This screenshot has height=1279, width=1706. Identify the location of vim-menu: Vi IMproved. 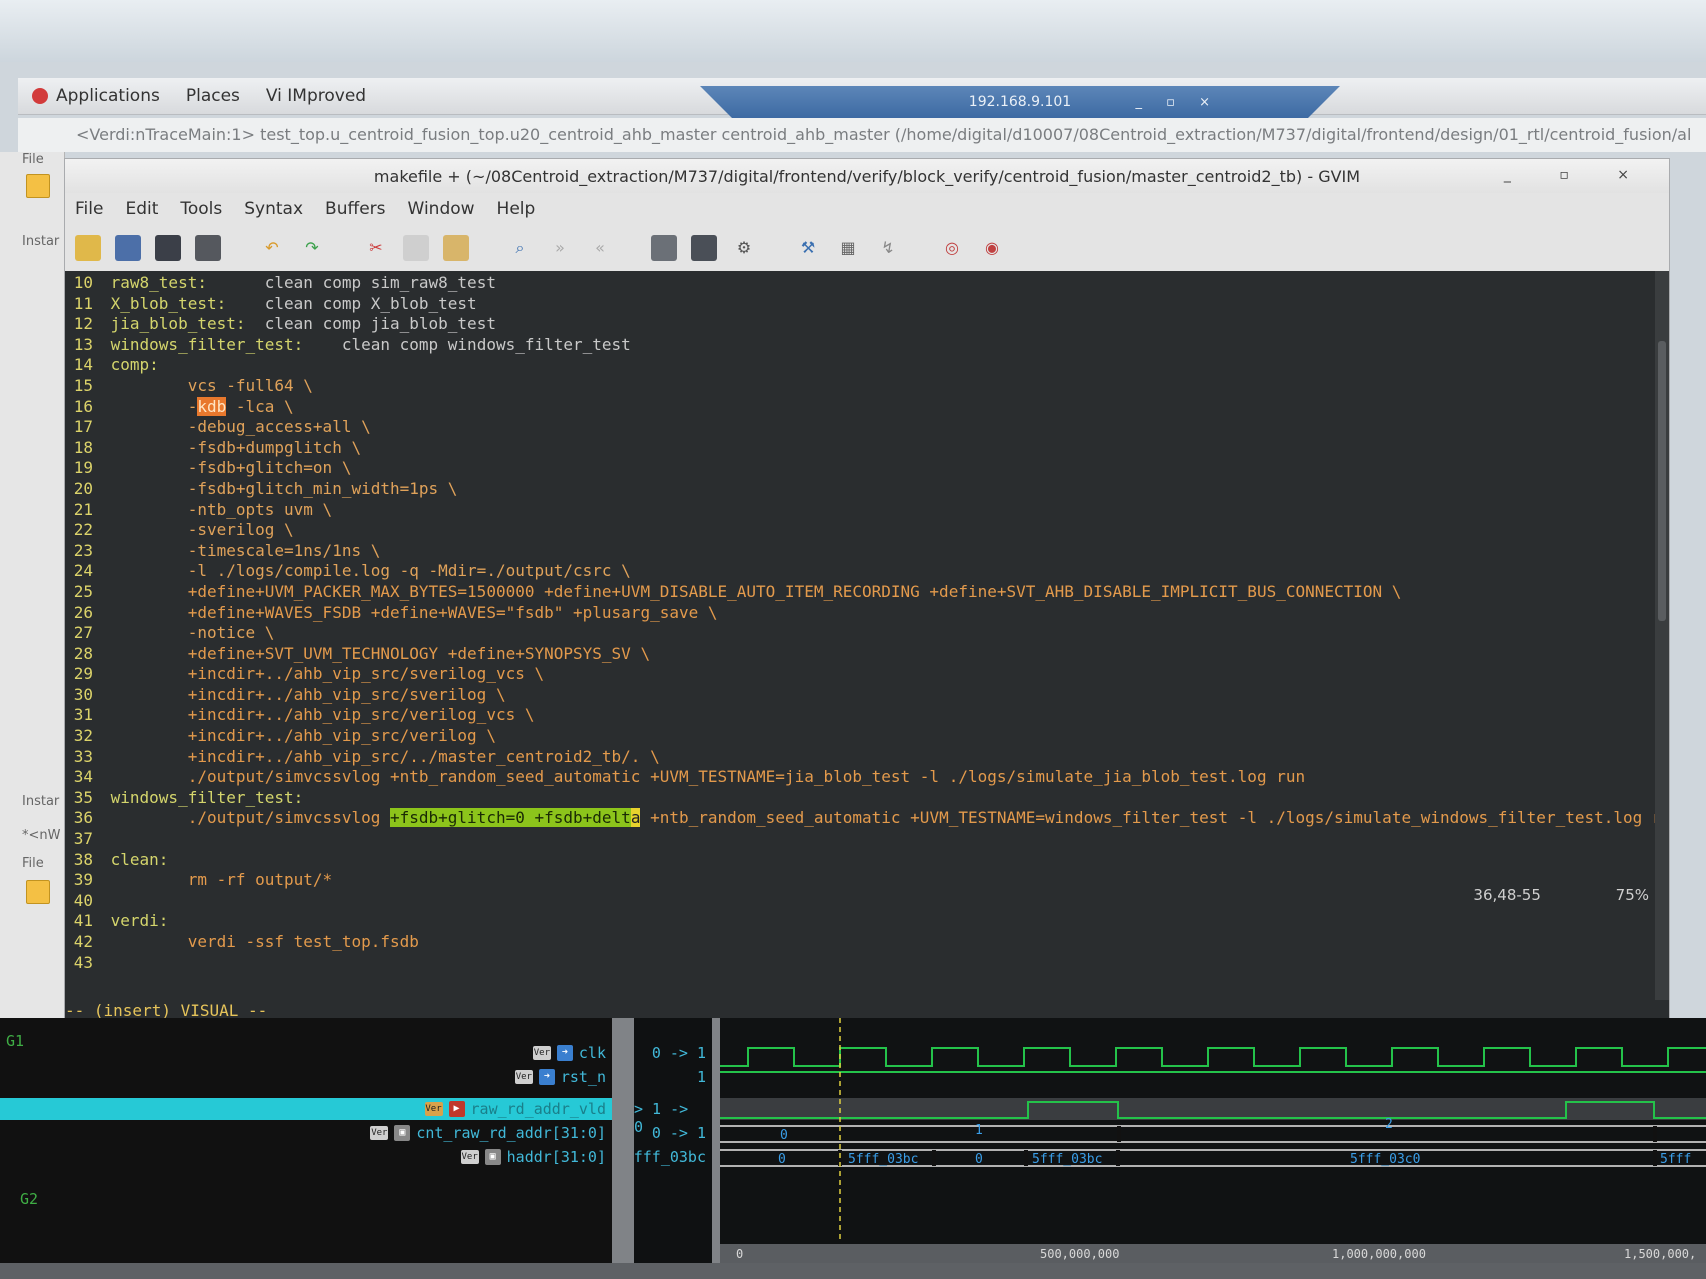
(316, 96).